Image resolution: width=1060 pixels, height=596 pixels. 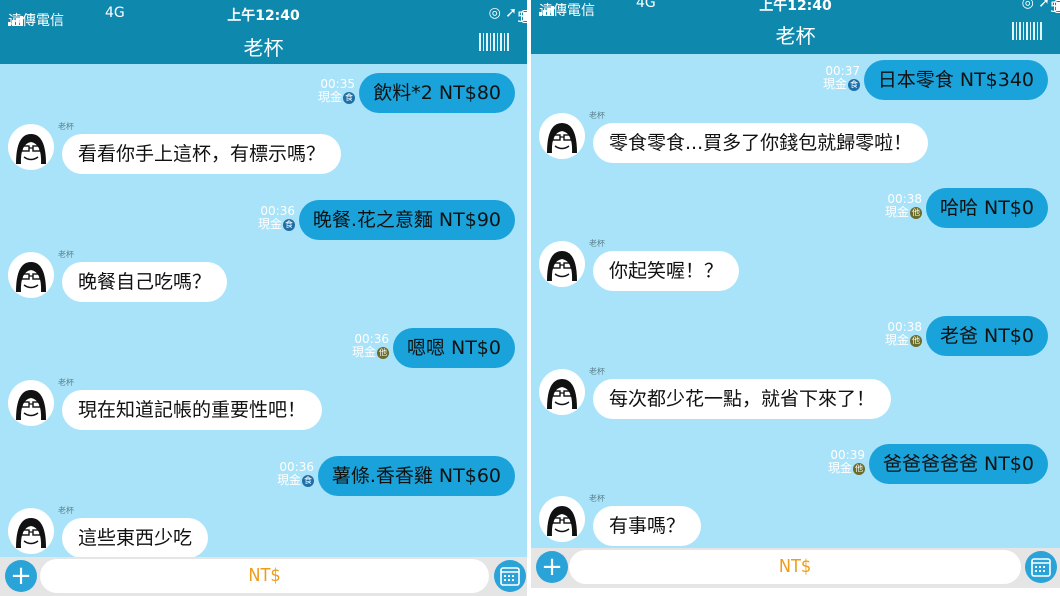 I want to click on outgoing-bubble: 日本零食 NT$340, so click(x=955, y=80).